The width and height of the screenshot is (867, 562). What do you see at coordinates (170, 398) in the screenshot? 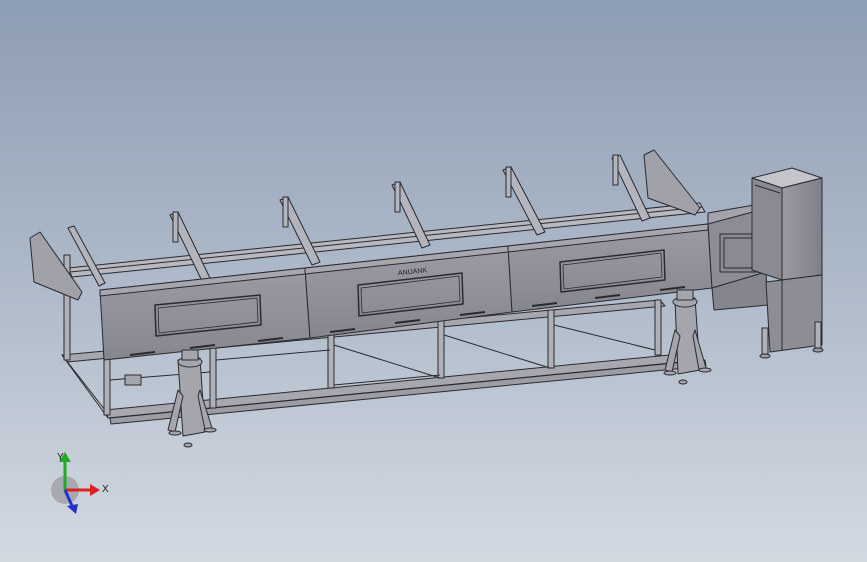
I see `left-support-stand` at bounding box center [170, 398].